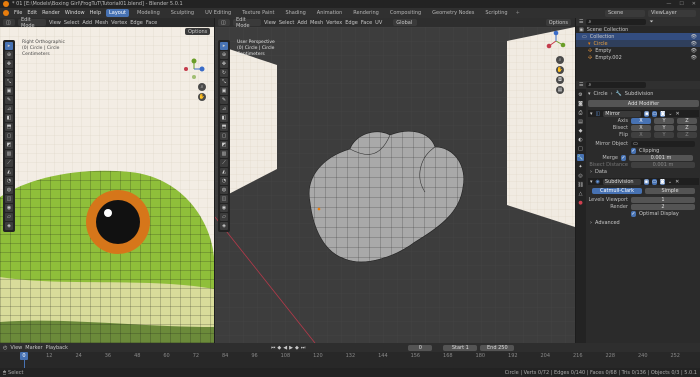  Describe the element at coordinates (5, 348) in the screenshot. I see `timeline-editor-icon: ◴` at that location.